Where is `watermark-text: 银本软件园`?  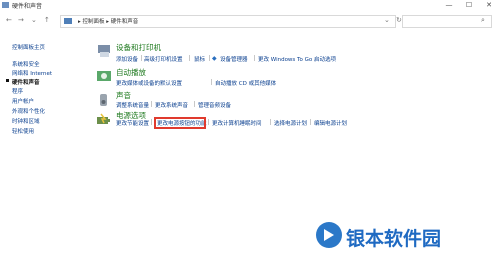
watermark-text: 银本软件园 is located at coordinates (394, 239).